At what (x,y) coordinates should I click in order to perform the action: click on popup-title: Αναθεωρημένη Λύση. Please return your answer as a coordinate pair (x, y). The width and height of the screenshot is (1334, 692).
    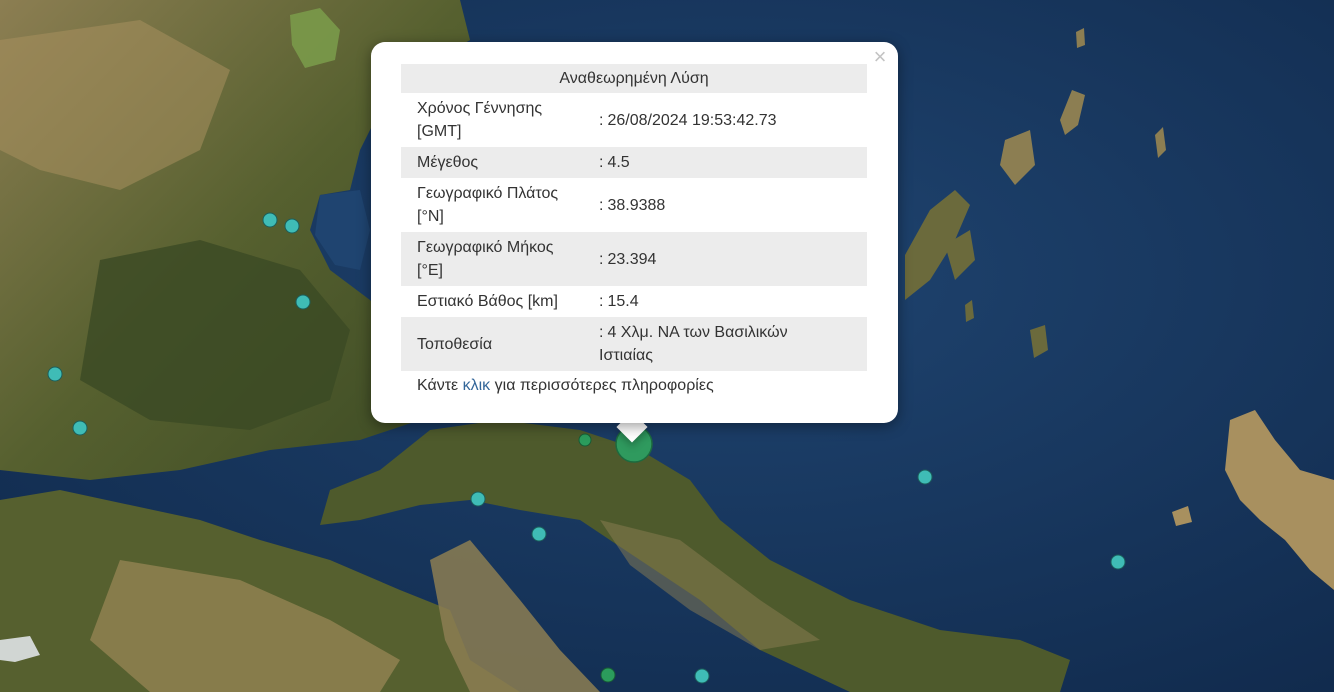
    Looking at the image, I should click on (634, 78).